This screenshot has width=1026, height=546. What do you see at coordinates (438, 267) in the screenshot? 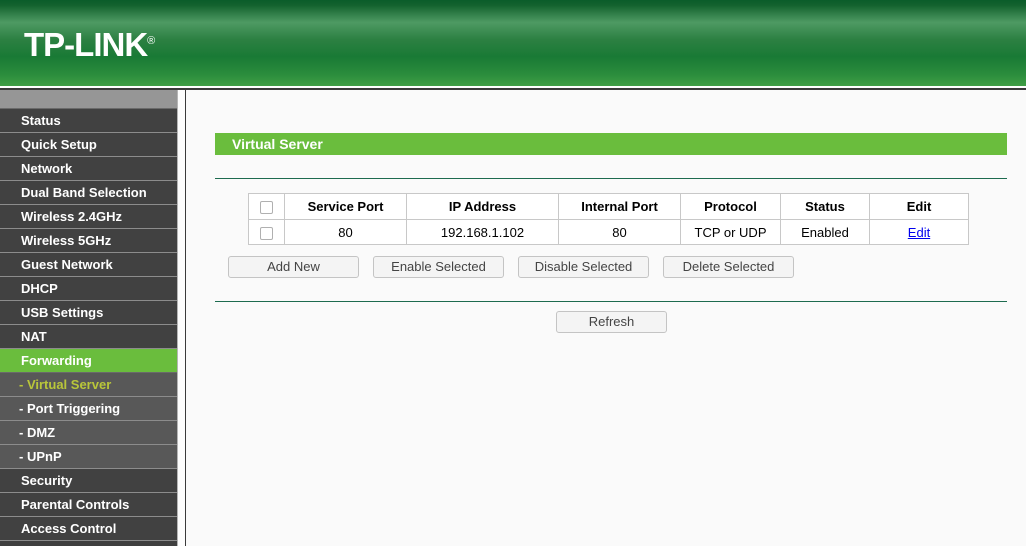
I see `enable-selected-button: Enable Selected` at bounding box center [438, 267].